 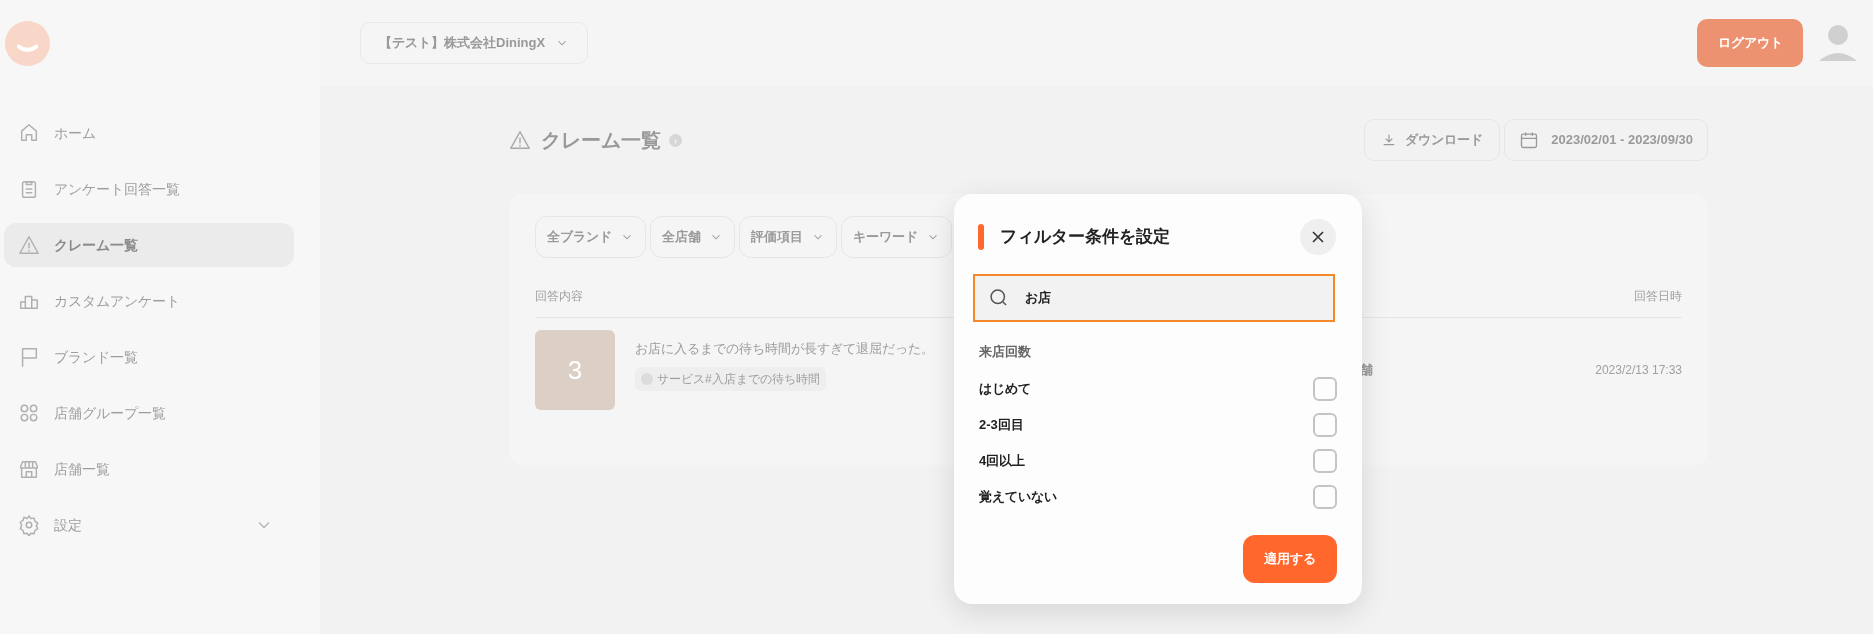 I want to click on calendar-icon, so click(x=1529, y=140).